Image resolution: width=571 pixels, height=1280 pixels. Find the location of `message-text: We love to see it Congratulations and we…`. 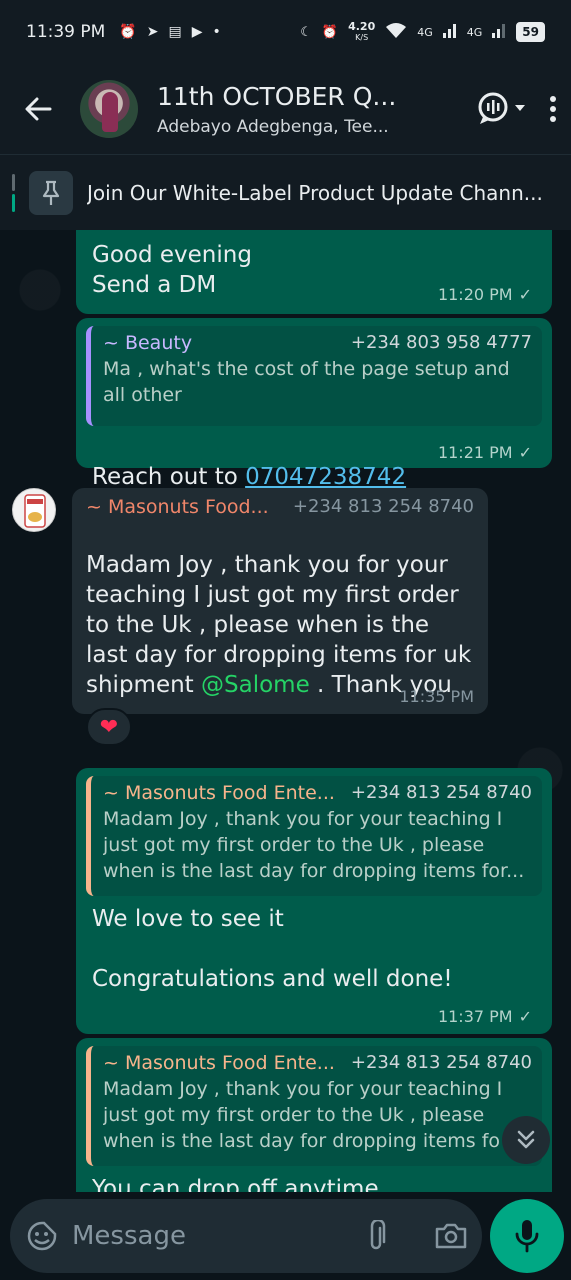

message-text: We love to see it Congratulations and we… is located at coordinates (272, 949).